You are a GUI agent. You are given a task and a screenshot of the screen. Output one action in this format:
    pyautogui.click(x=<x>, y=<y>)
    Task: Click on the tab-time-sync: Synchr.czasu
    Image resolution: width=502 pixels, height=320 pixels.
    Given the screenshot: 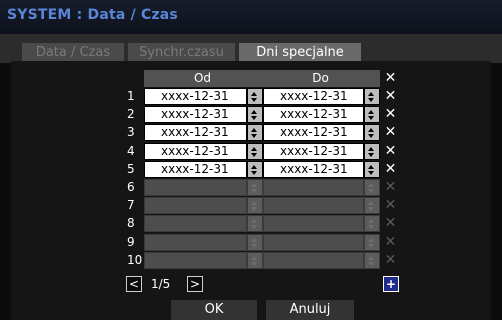 What is the action you would take?
    pyautogui.click(x=181, y=52)
    